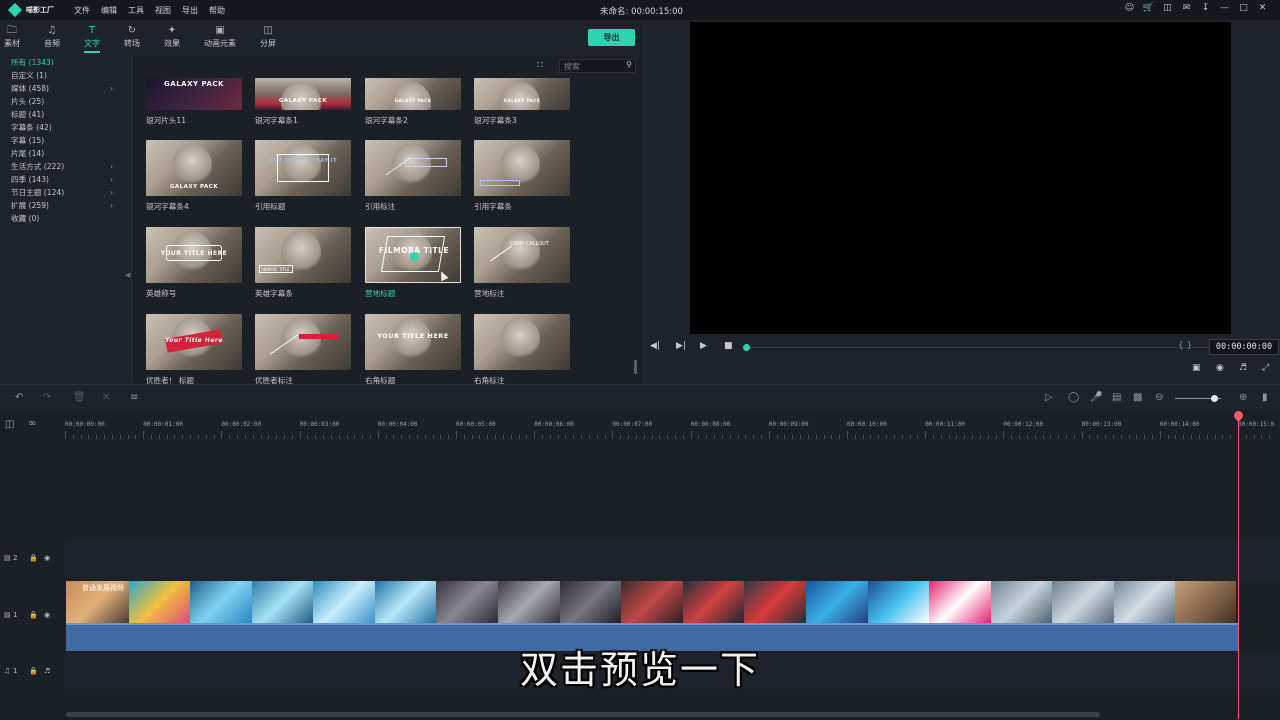  I want to click on playhead-line, so click(1238, 569).